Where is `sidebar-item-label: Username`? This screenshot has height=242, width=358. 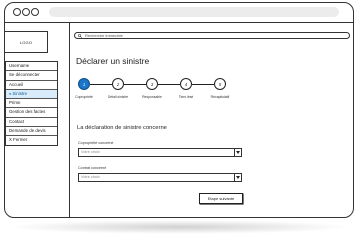 sidebar-item-label: Username is located at coordinates (19, 65).